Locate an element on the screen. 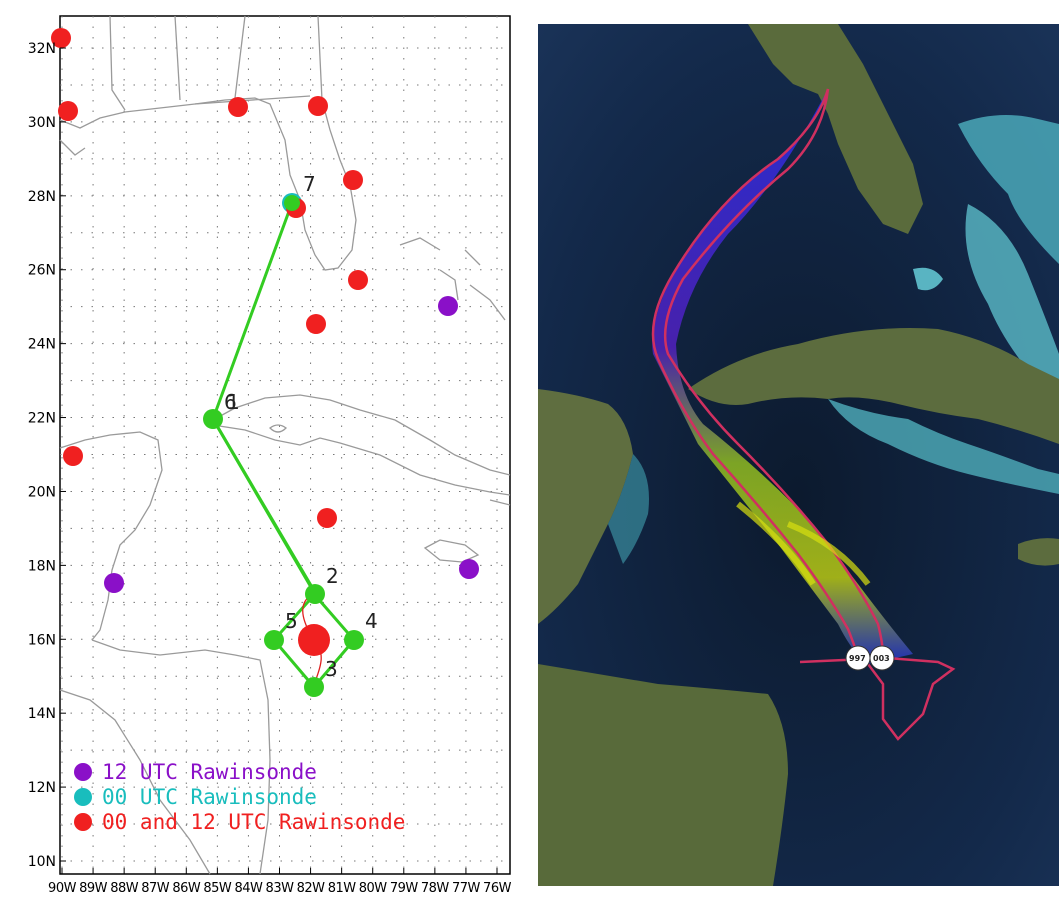 The image size is (1059, 917). marker-003-label: 003 is located at coordinates (881, 658).